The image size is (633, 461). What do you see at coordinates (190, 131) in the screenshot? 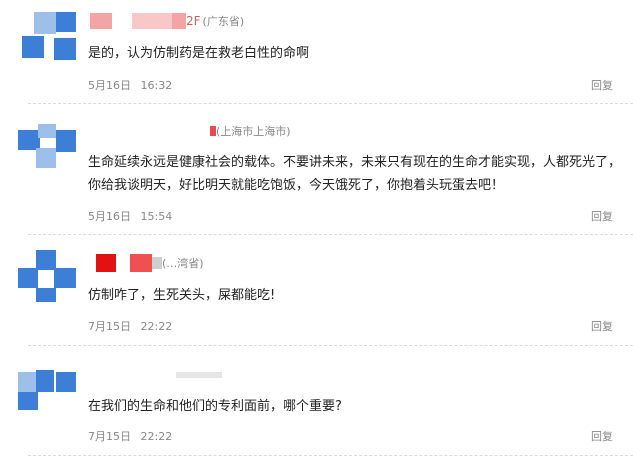
I see `username: (上海市上海市)` at bounding box center [190, 131].